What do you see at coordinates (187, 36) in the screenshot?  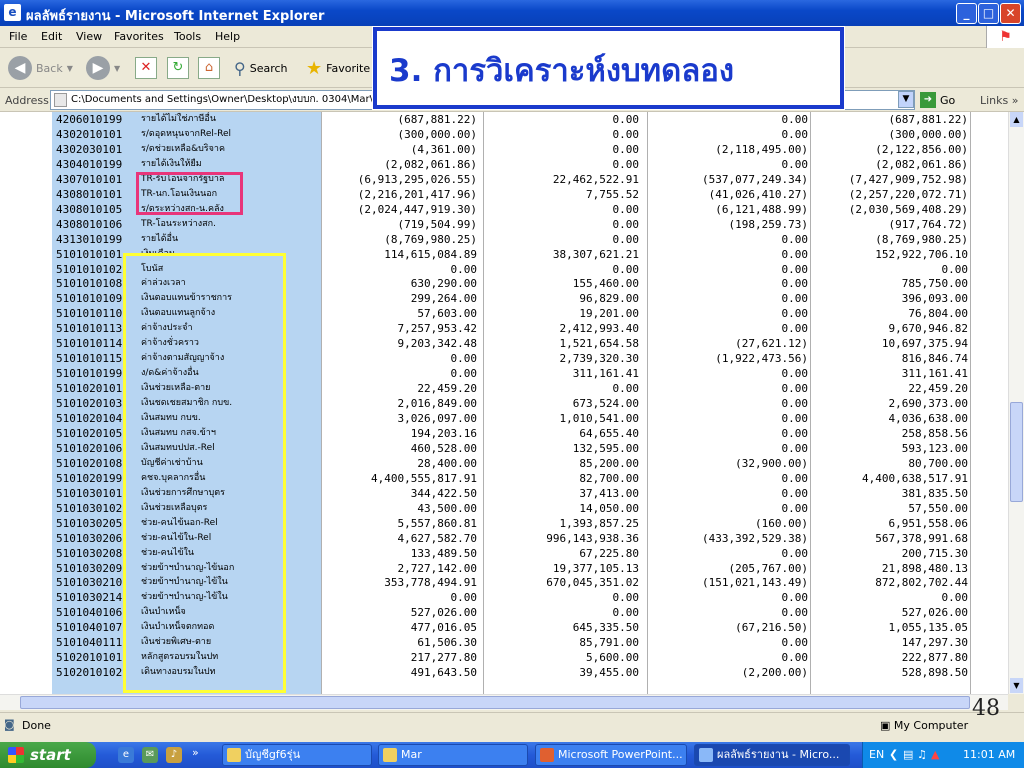 I see `menu-tools: Tools` at bounding box center [187, 36].